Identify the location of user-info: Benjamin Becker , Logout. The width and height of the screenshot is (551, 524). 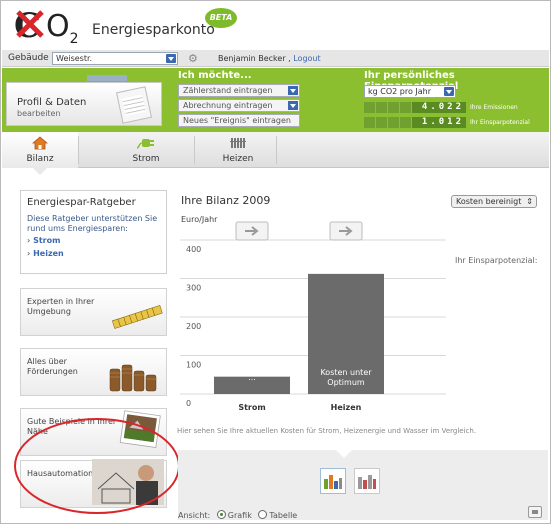
(269, 58).